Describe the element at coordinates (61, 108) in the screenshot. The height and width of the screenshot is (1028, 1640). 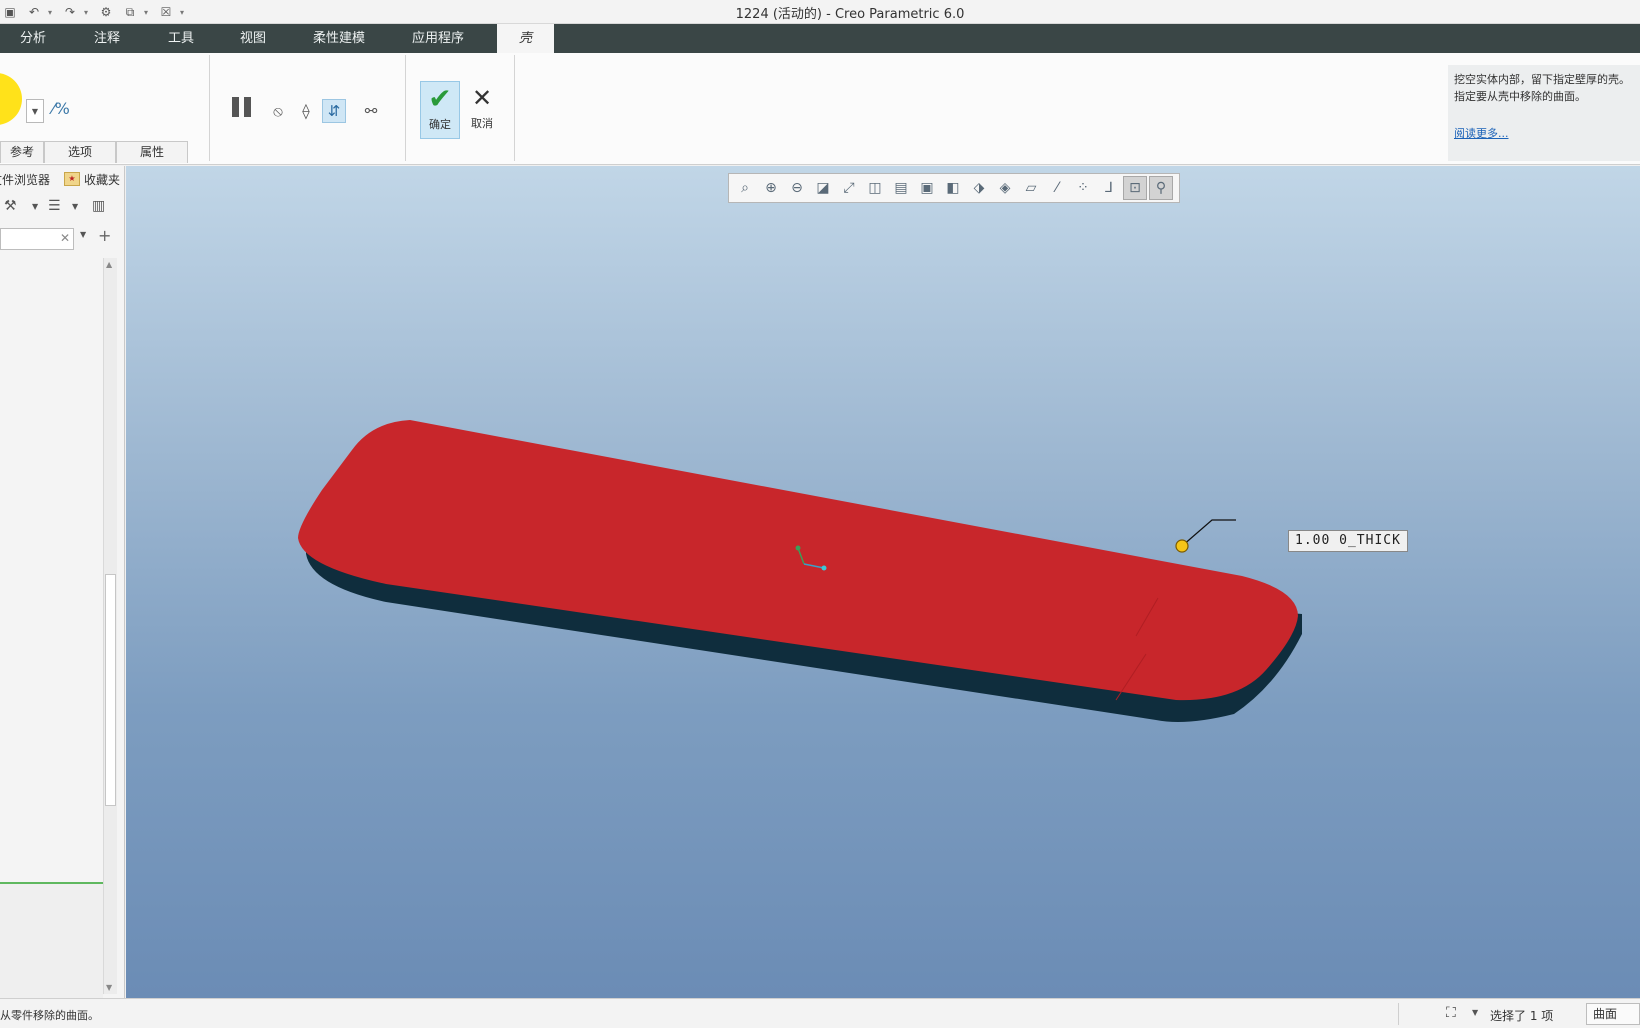
I see `flip-direction-icon: ⁄%` at that location.